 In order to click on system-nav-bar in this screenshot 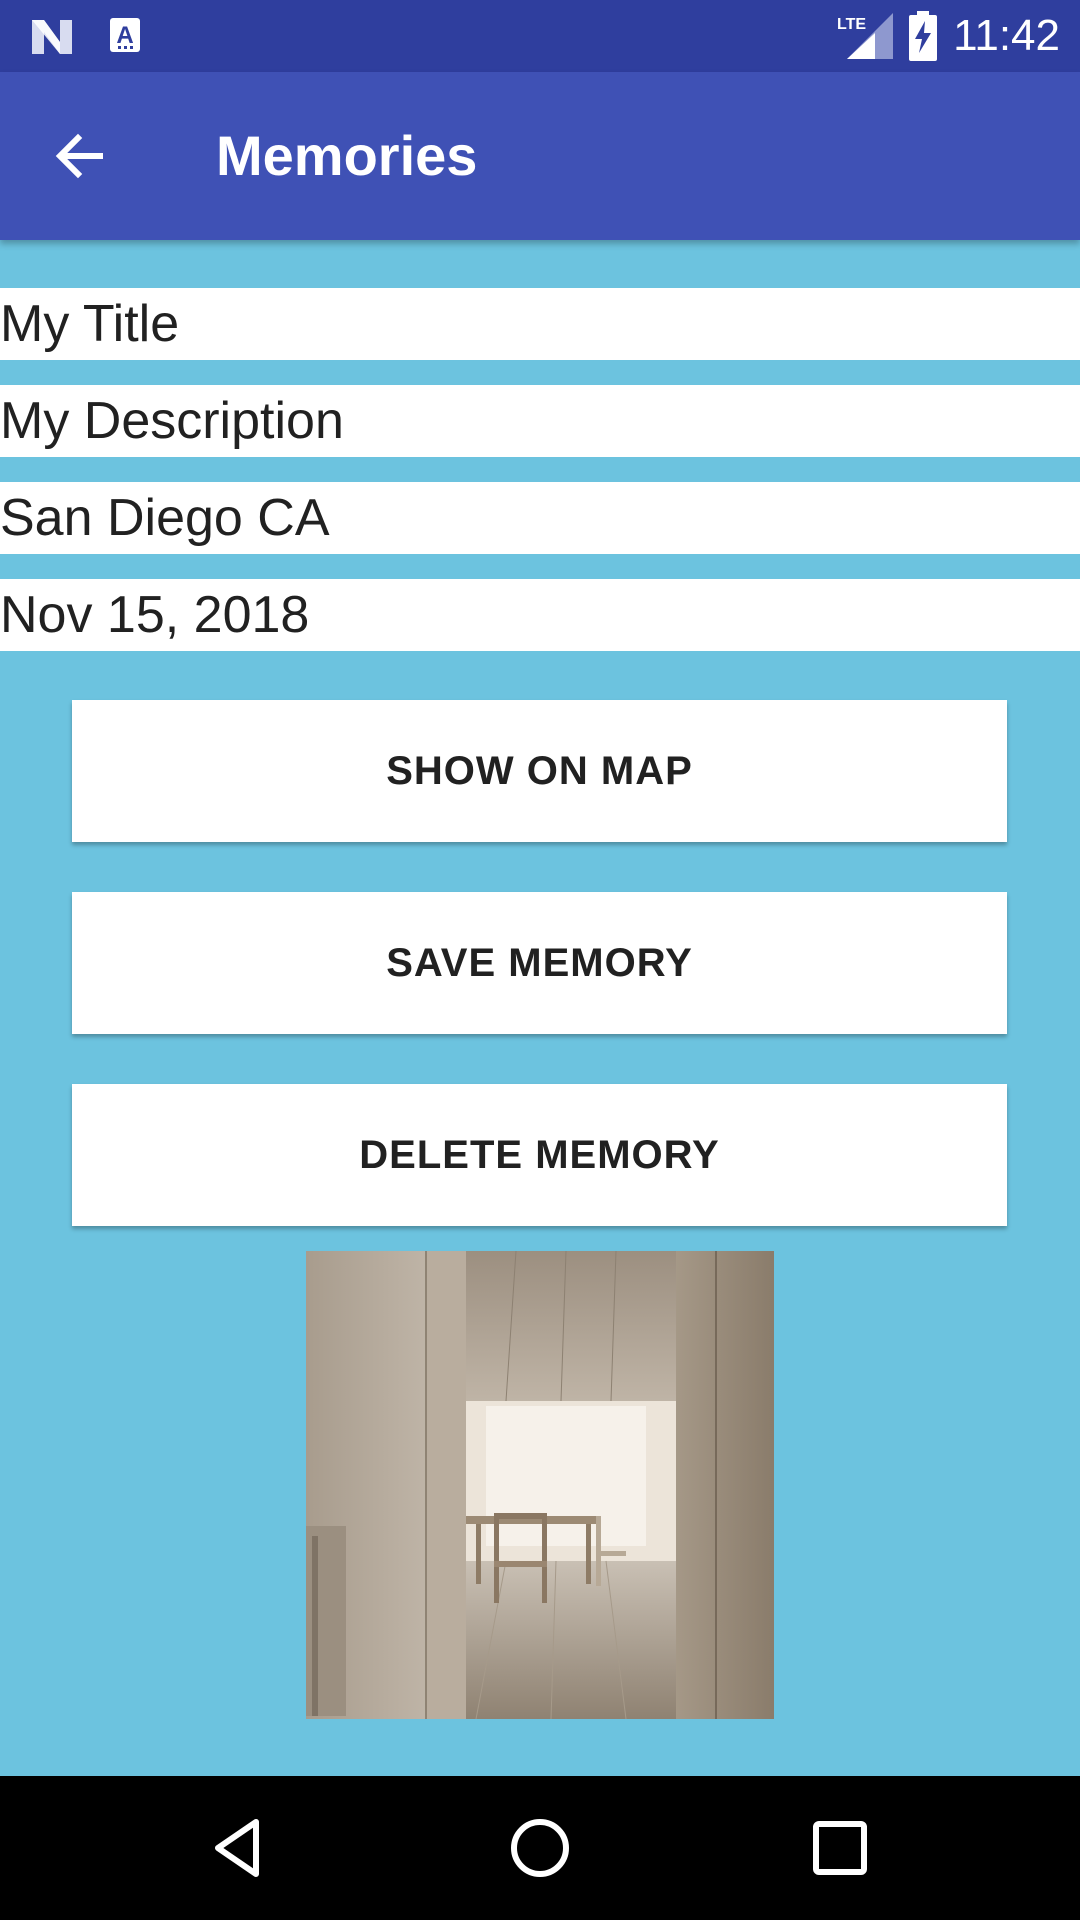, I will do `click(540, 1848)`.